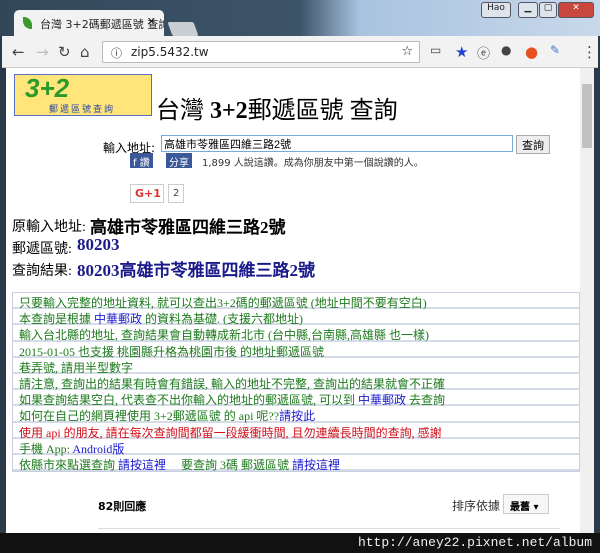 The image size is (600, 553). What do you see at coordinates (337, 143) in the screenshot?
I see `address-input` at bounding box center [337, 143].